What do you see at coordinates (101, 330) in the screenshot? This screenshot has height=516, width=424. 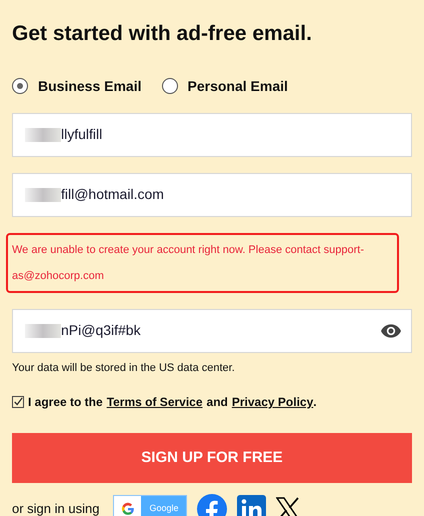 I see `field-value: nPi@q3if#bk` at bounding box center [101, 330].